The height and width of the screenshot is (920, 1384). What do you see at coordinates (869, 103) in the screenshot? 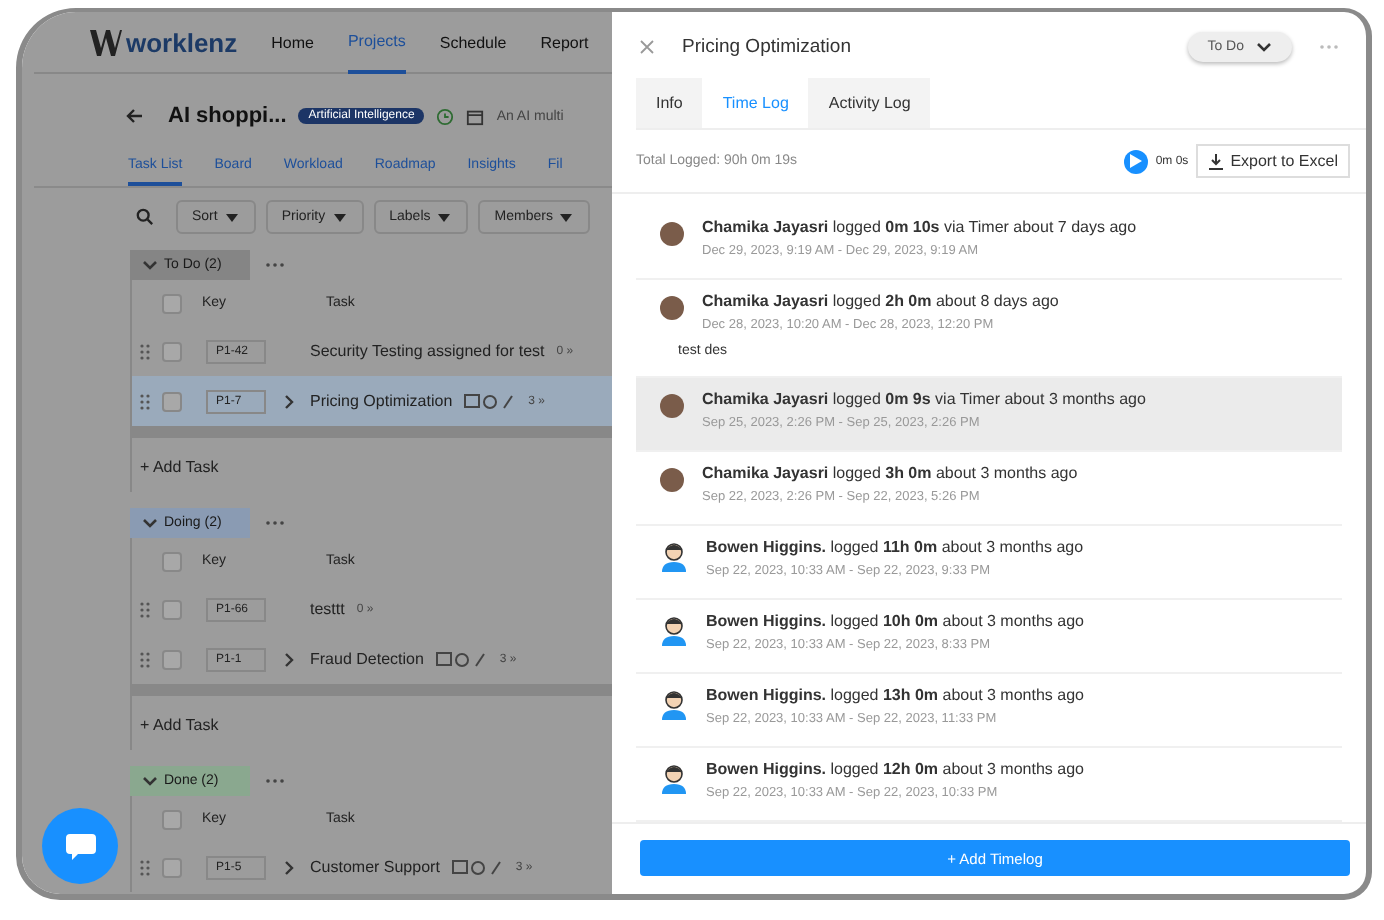
I see `drawer-tab: Activity Log` at bounding box center [869, 103].